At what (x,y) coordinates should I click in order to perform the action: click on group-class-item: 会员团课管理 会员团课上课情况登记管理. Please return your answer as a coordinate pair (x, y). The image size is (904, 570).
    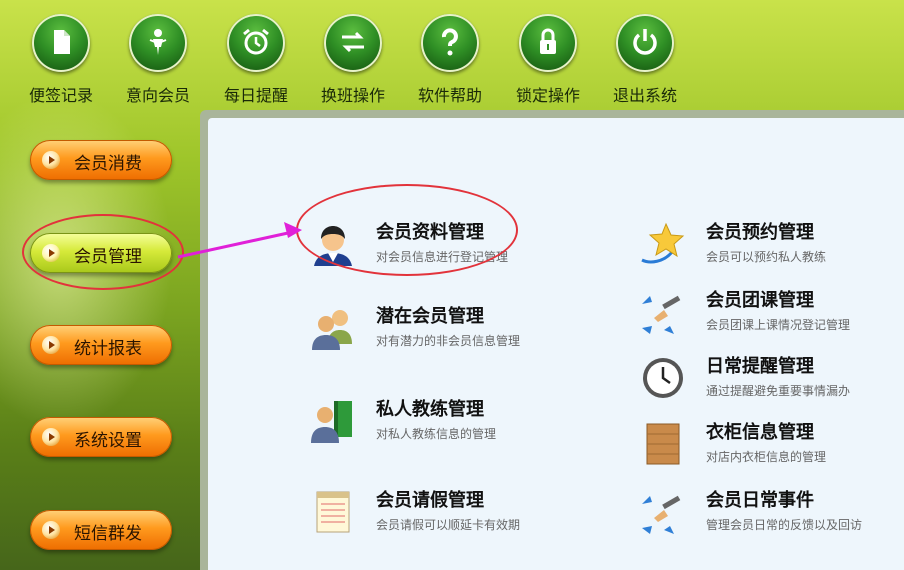
    Looking at the image, I should click on (763, 316).